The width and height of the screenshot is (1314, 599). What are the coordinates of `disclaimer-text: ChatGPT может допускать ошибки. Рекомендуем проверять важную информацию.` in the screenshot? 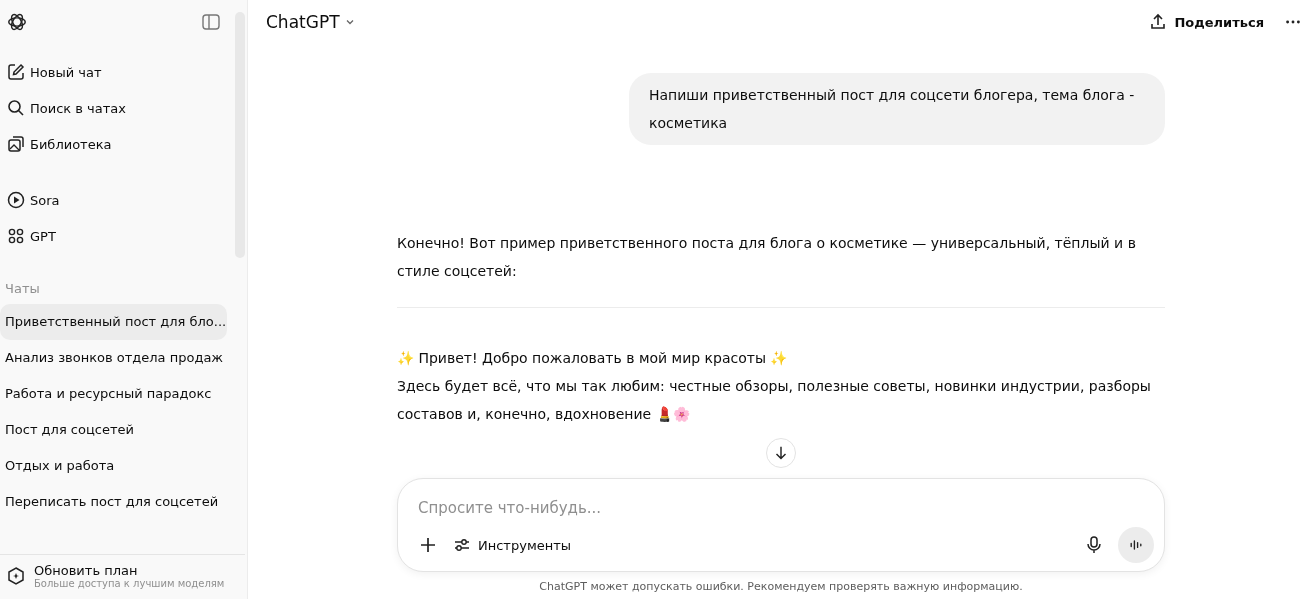 It's located at (781, 587).